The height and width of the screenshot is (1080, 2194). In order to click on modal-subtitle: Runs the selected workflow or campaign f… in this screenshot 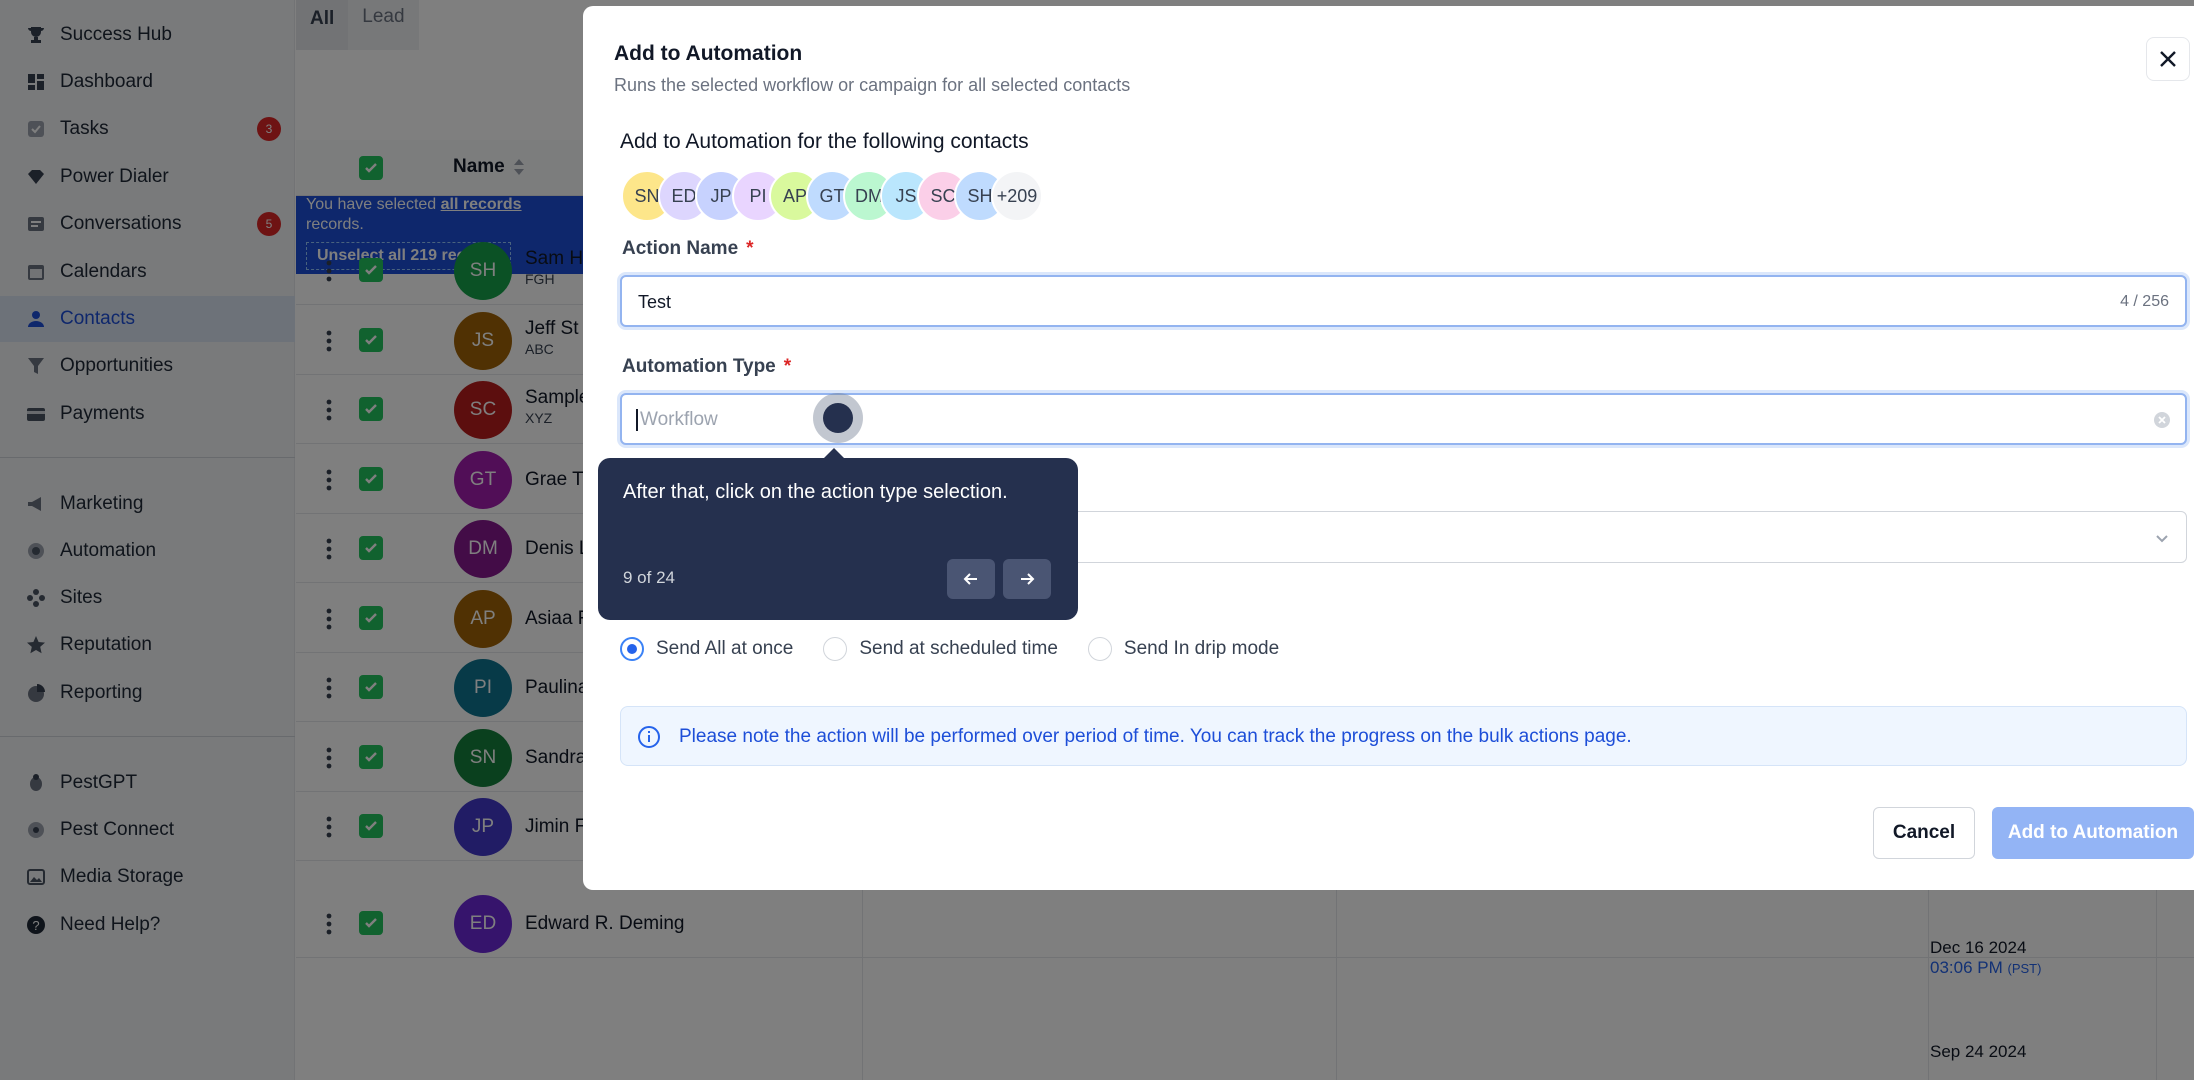, I will do `click(872, 85)`.